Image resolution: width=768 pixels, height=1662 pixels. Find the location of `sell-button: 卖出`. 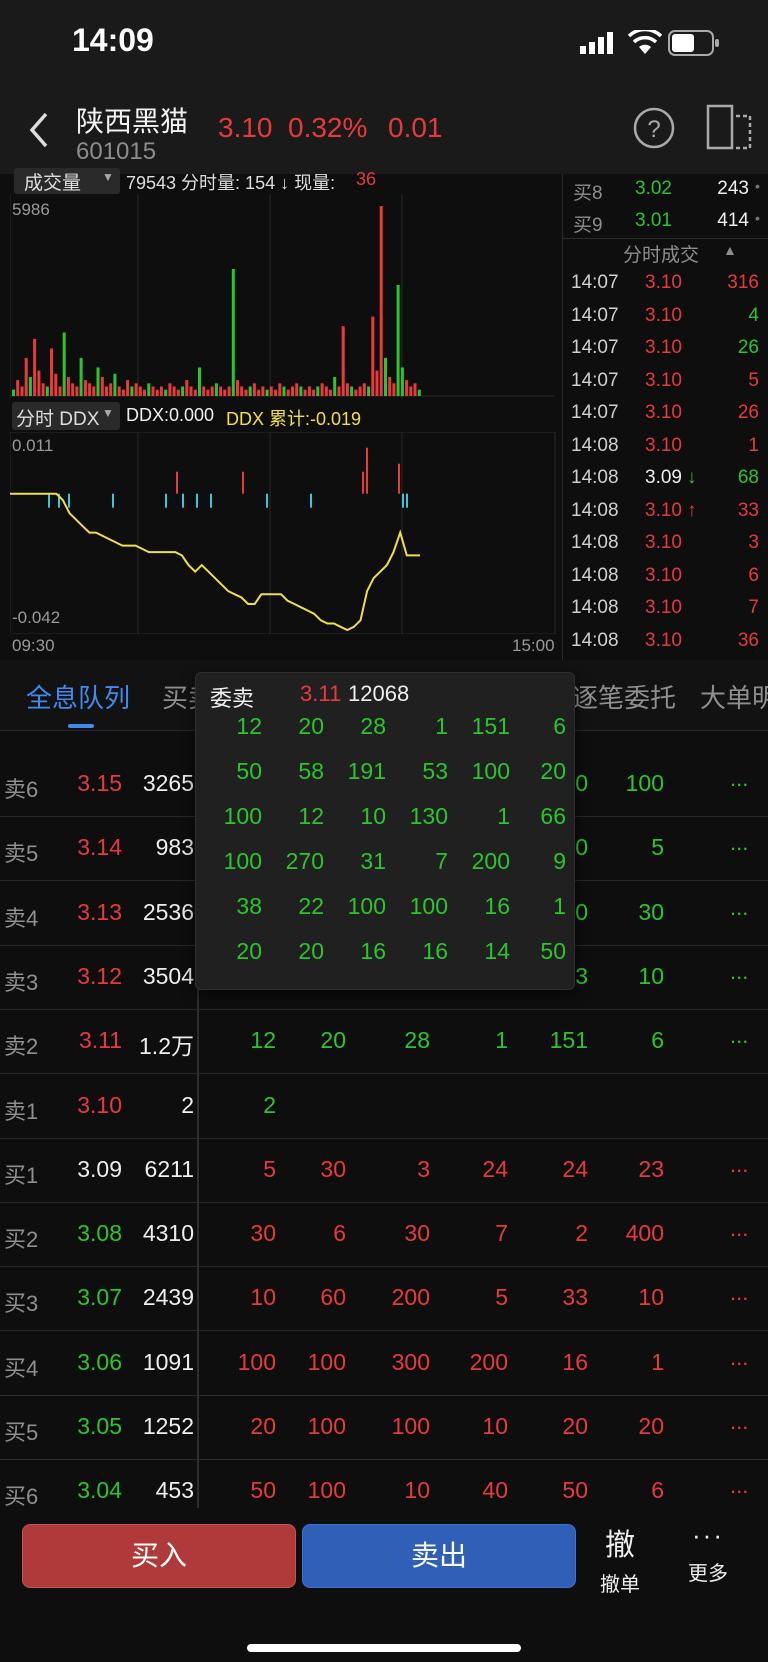

sell-button: 卖出 is located at coordinates (439, 1556).